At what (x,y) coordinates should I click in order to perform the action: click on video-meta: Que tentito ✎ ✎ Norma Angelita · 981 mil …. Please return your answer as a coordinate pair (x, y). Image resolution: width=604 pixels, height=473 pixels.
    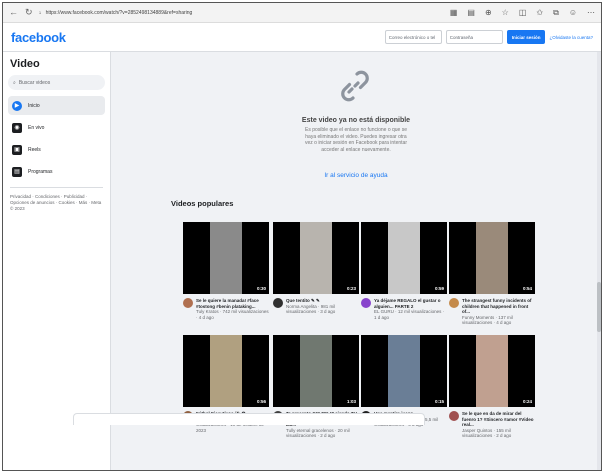
    Looking at the image, I should click on (316, 306).